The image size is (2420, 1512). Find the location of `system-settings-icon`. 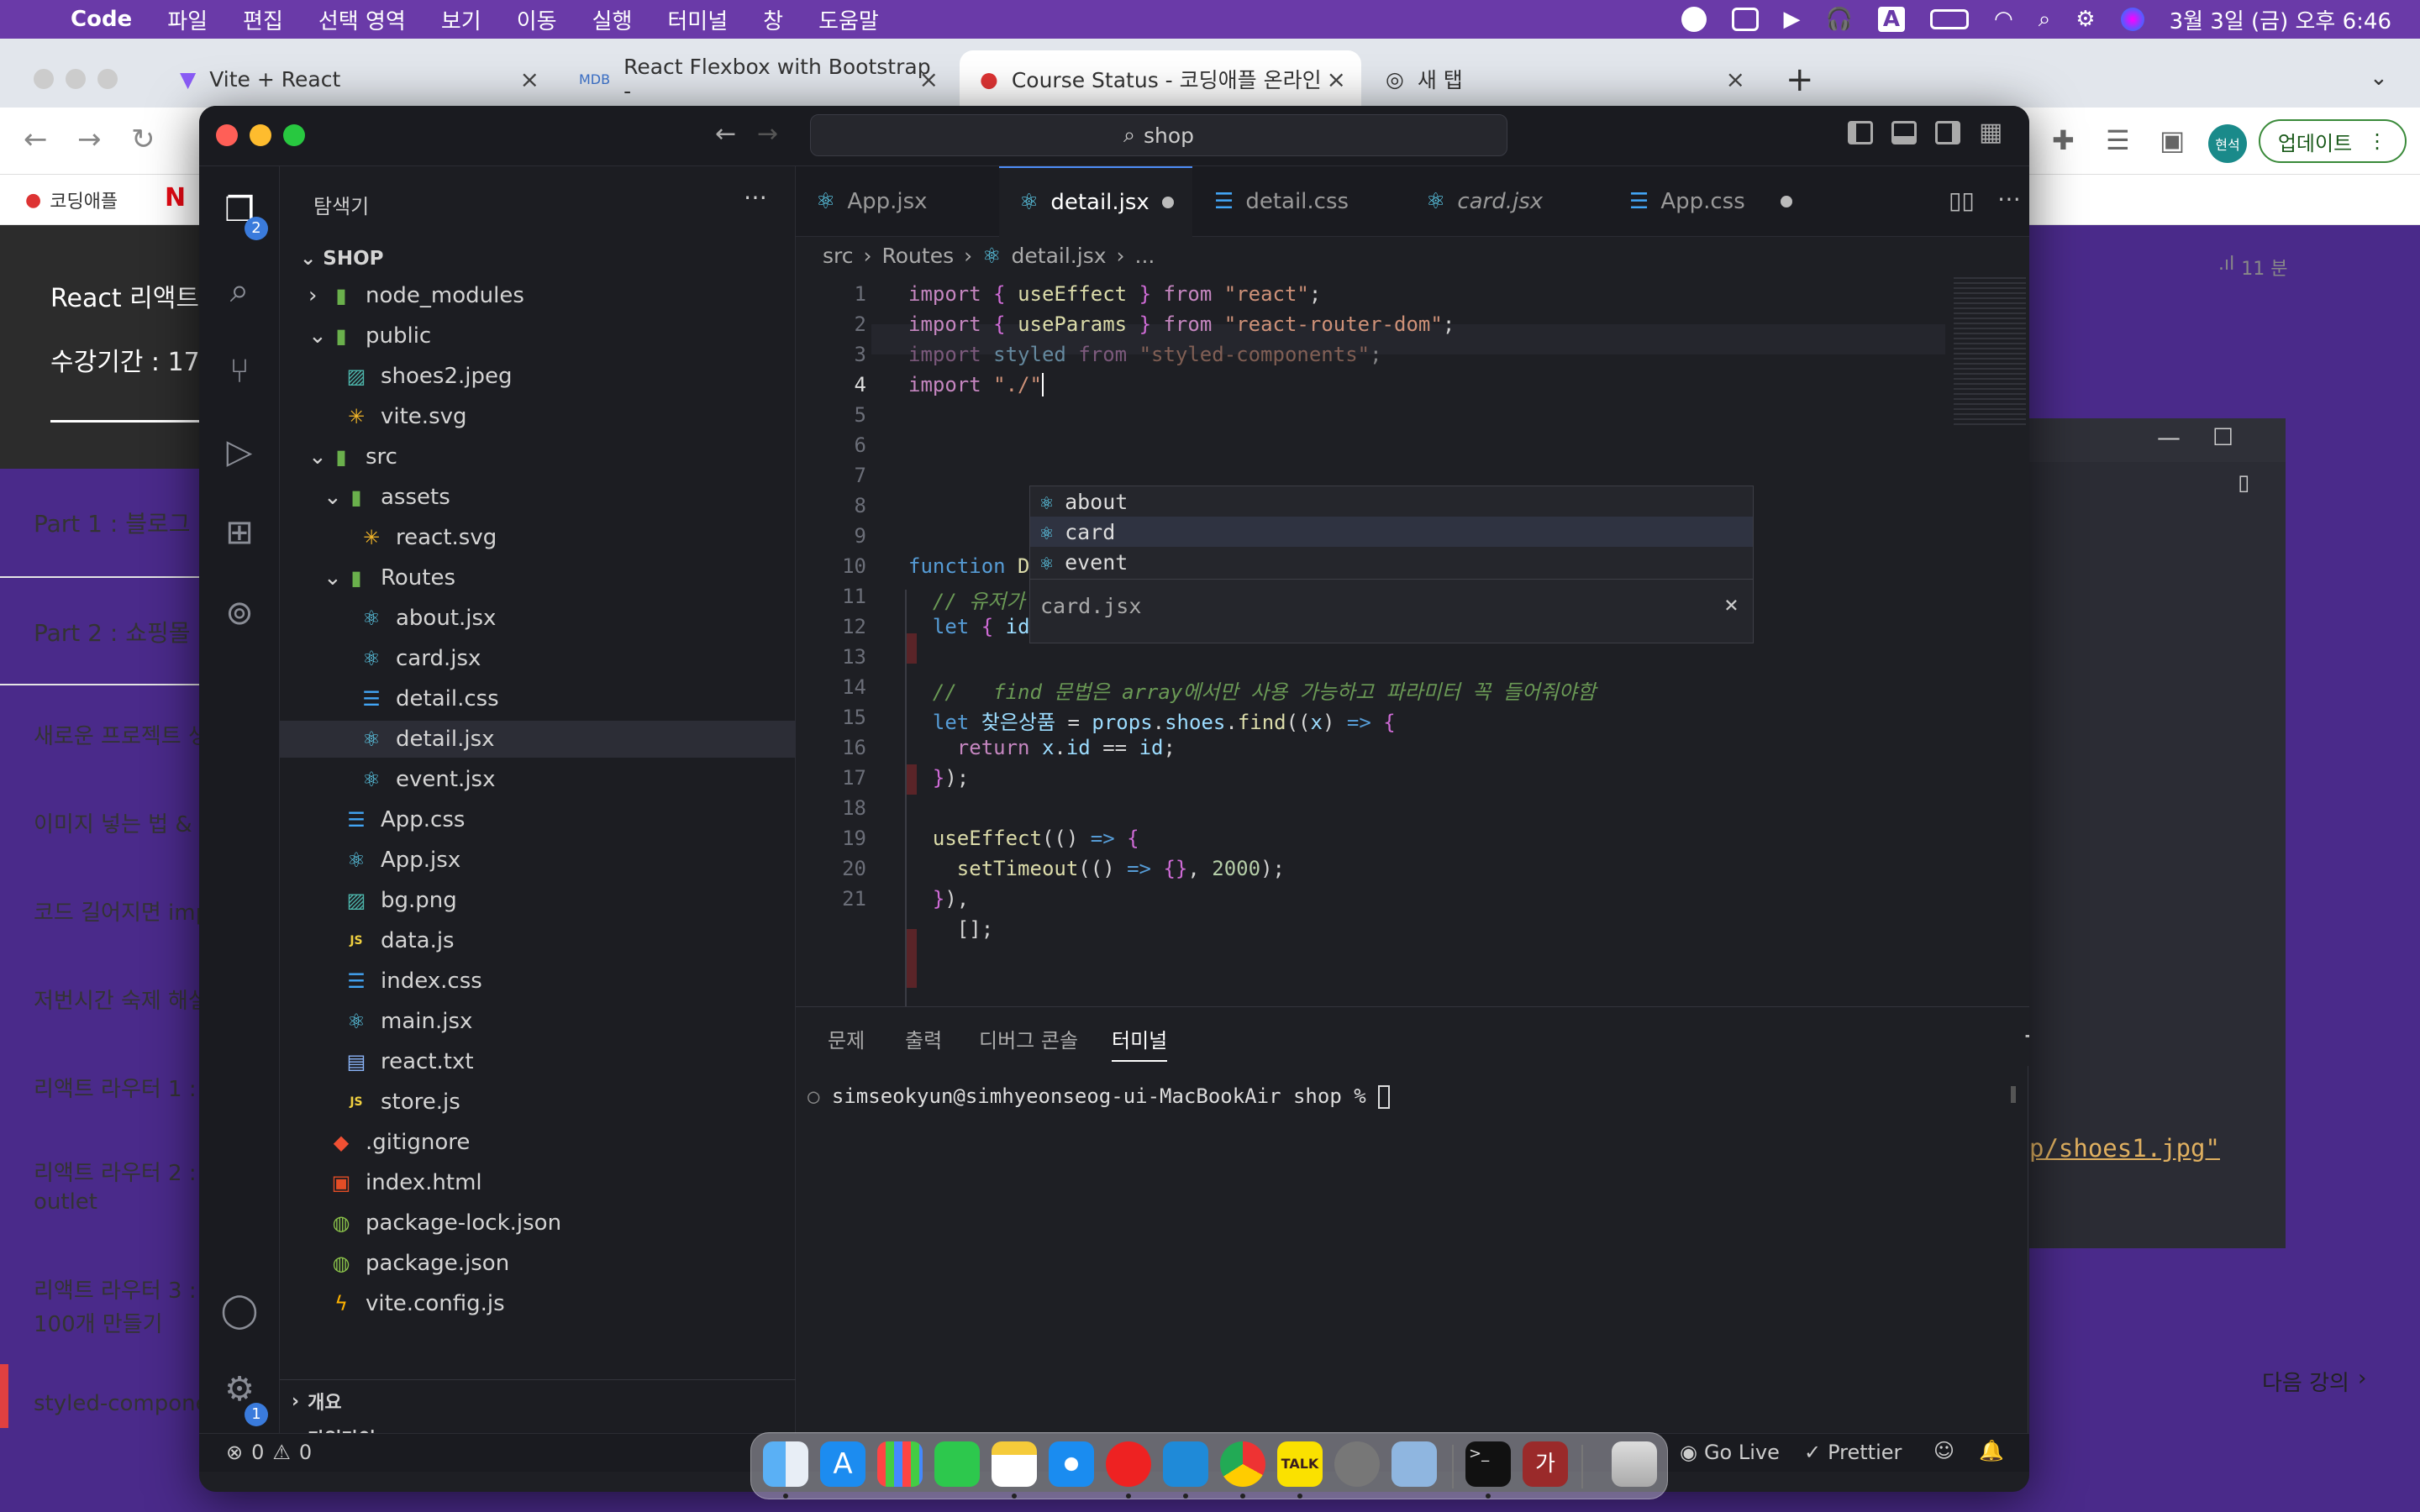

system-settings-icon is located at coordinates (1357, 1464).